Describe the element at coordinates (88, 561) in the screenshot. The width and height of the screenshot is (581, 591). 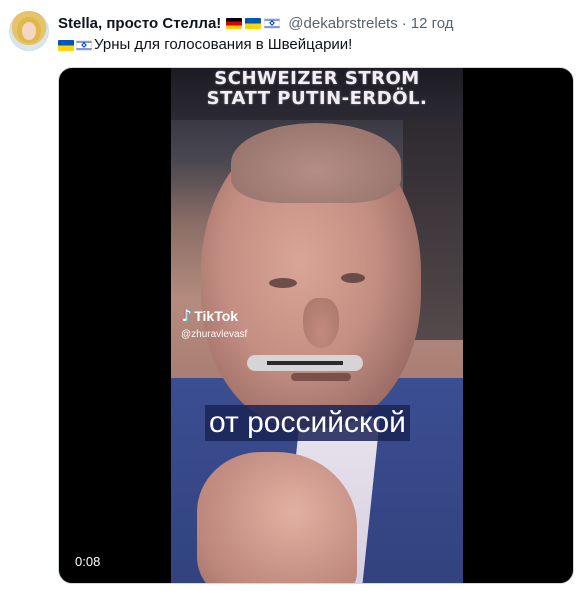
I see `video-duration: 0:08` at that location.